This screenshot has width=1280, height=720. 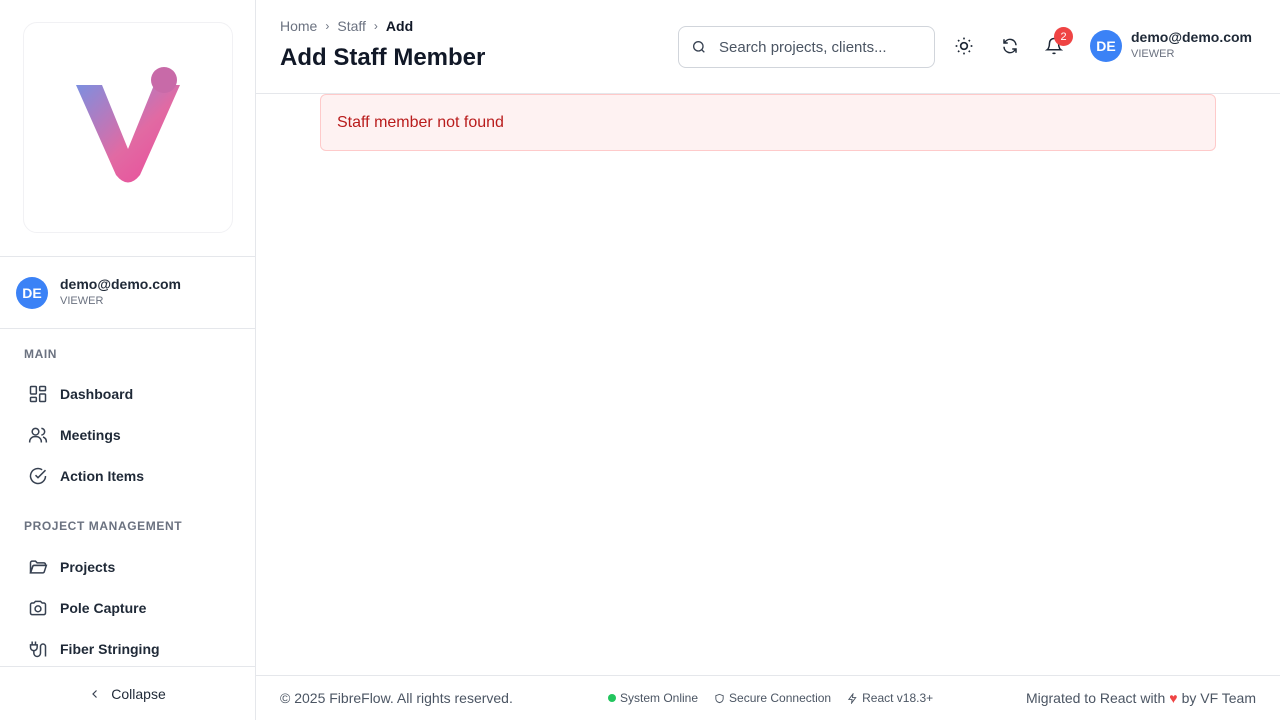 I want to click on online-dot-icon, so click(x=612, y=698).